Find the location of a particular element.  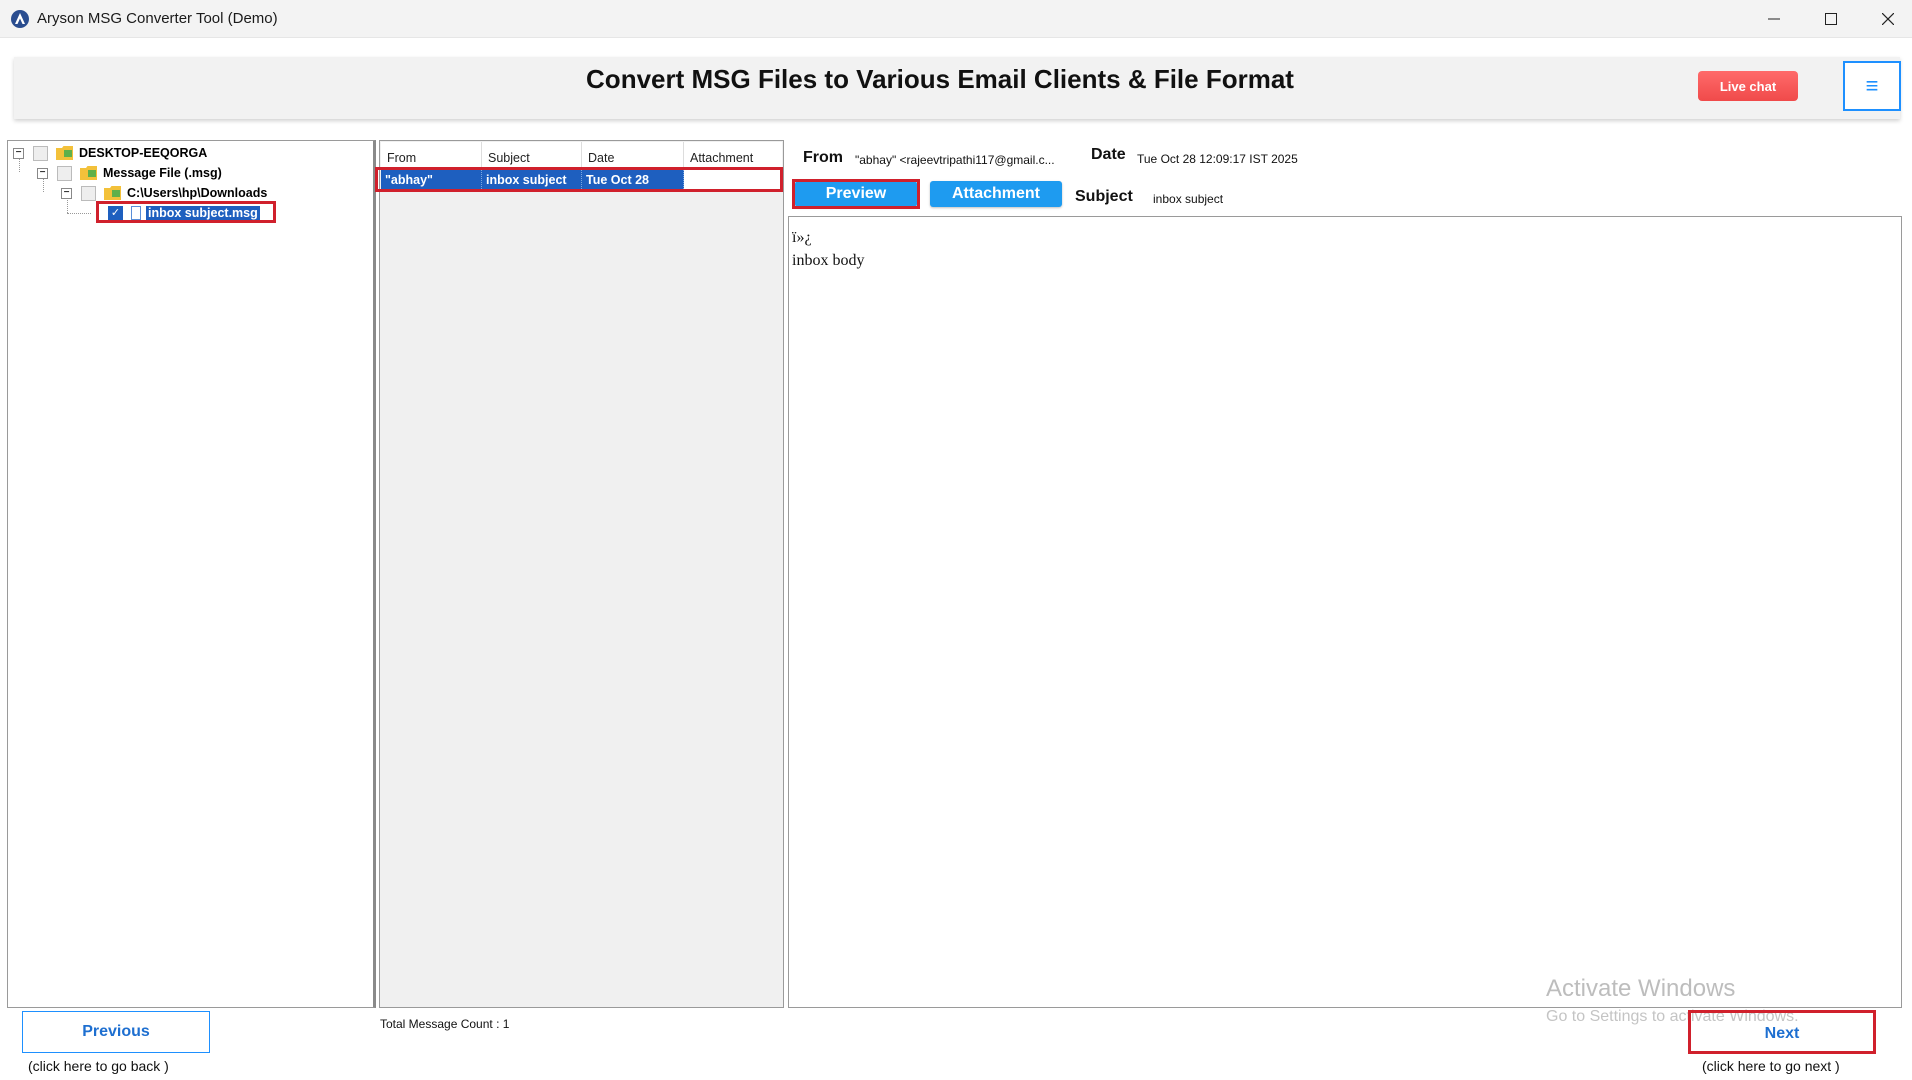

close-button is located at coordinates (1885, 19).